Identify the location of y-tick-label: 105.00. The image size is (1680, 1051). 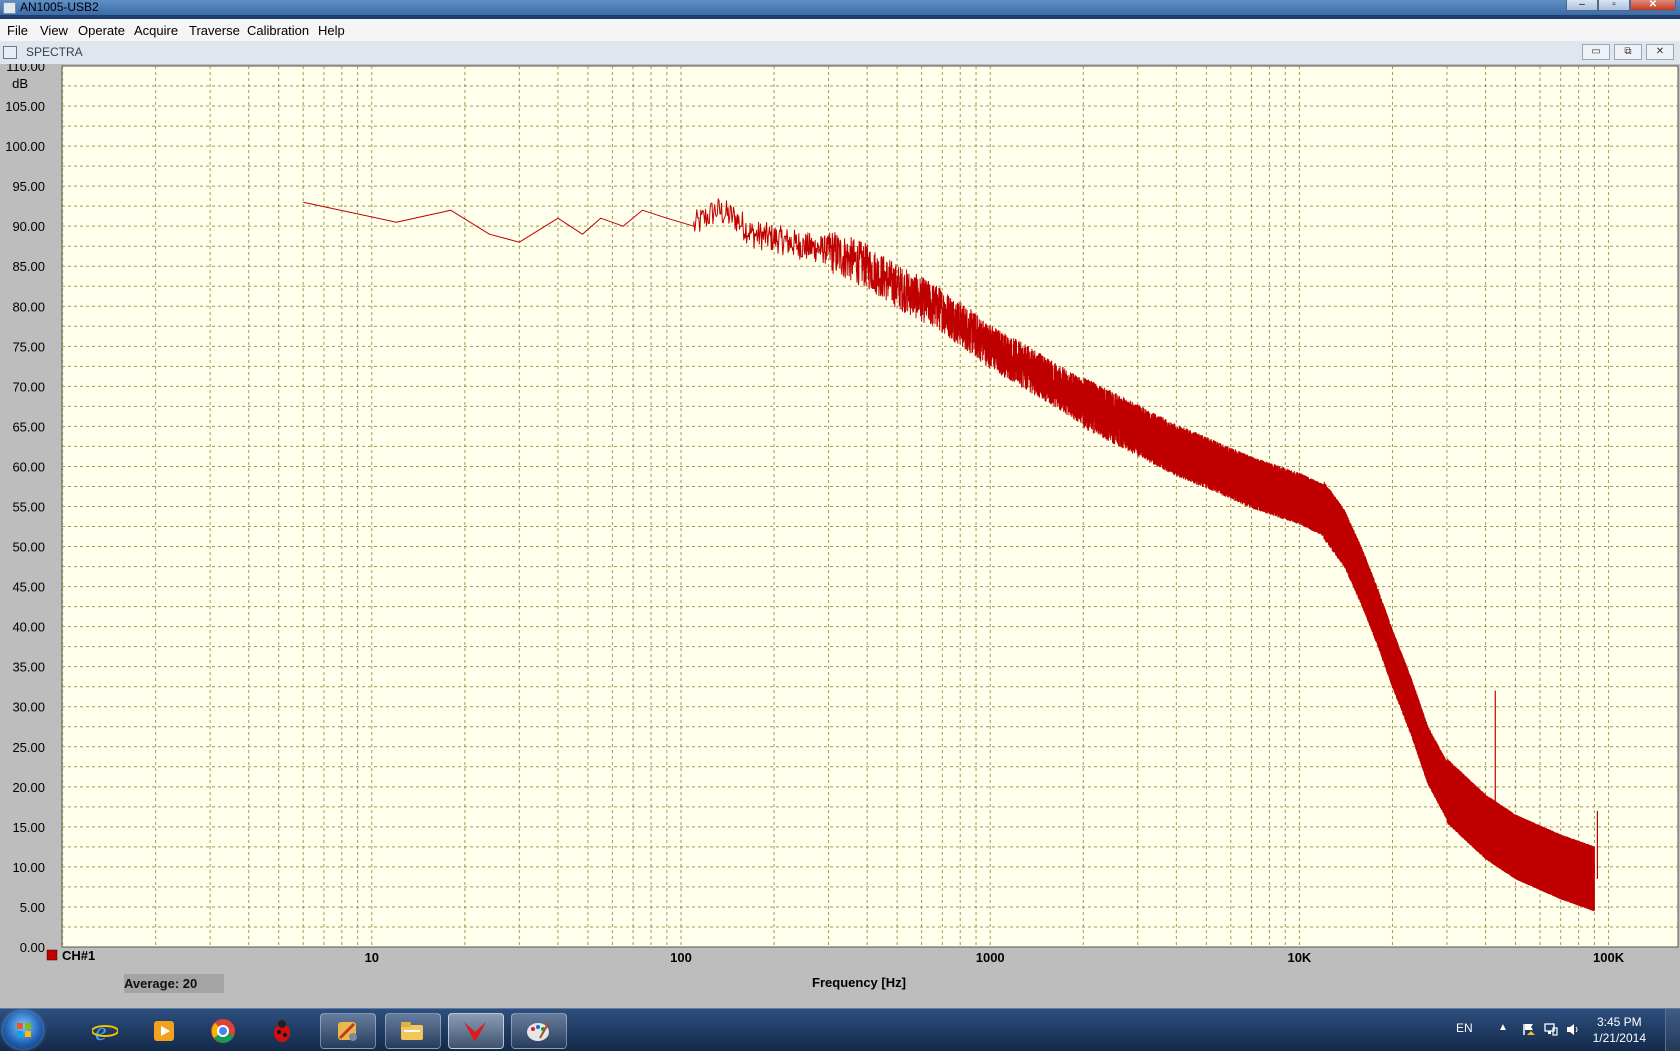
(25, 106).